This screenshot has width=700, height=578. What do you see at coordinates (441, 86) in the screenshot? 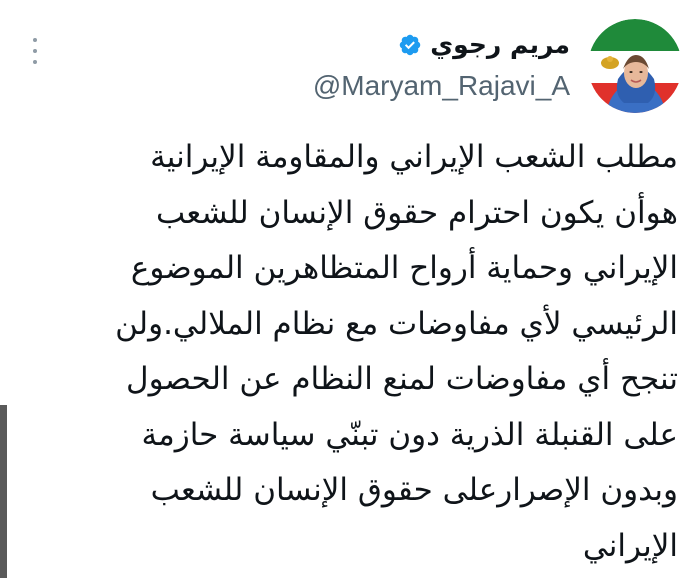
I see `user-handle: @Maryam_Rajavi_A` at bounding box center [441, 86].